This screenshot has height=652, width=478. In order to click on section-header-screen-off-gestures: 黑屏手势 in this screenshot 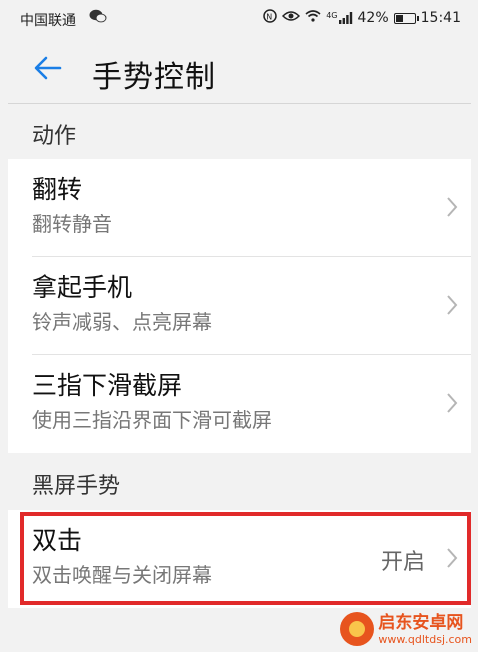, I will do `click(76, 486)`.